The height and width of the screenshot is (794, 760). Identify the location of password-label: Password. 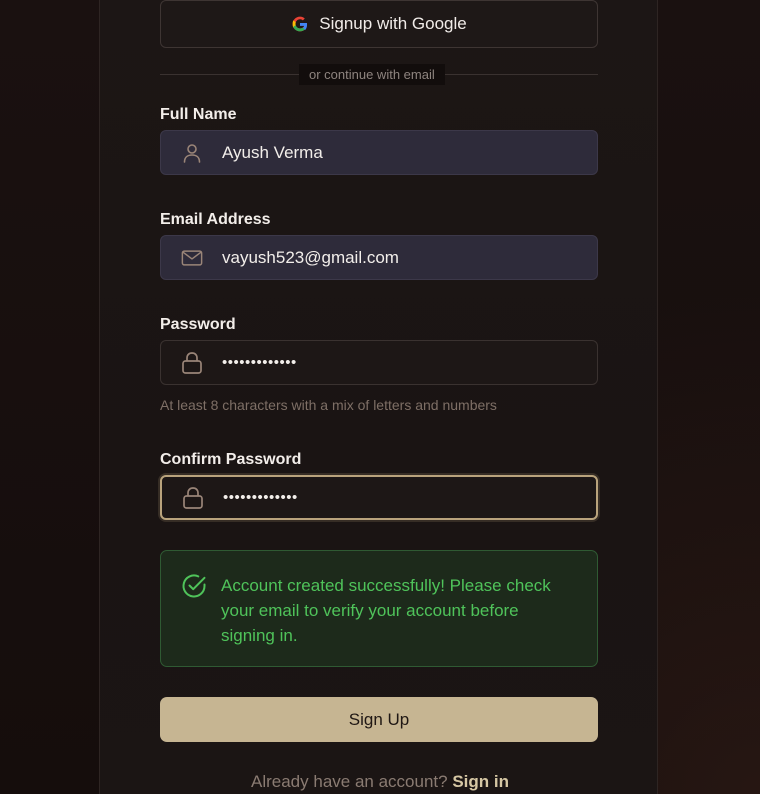
(198, 324).